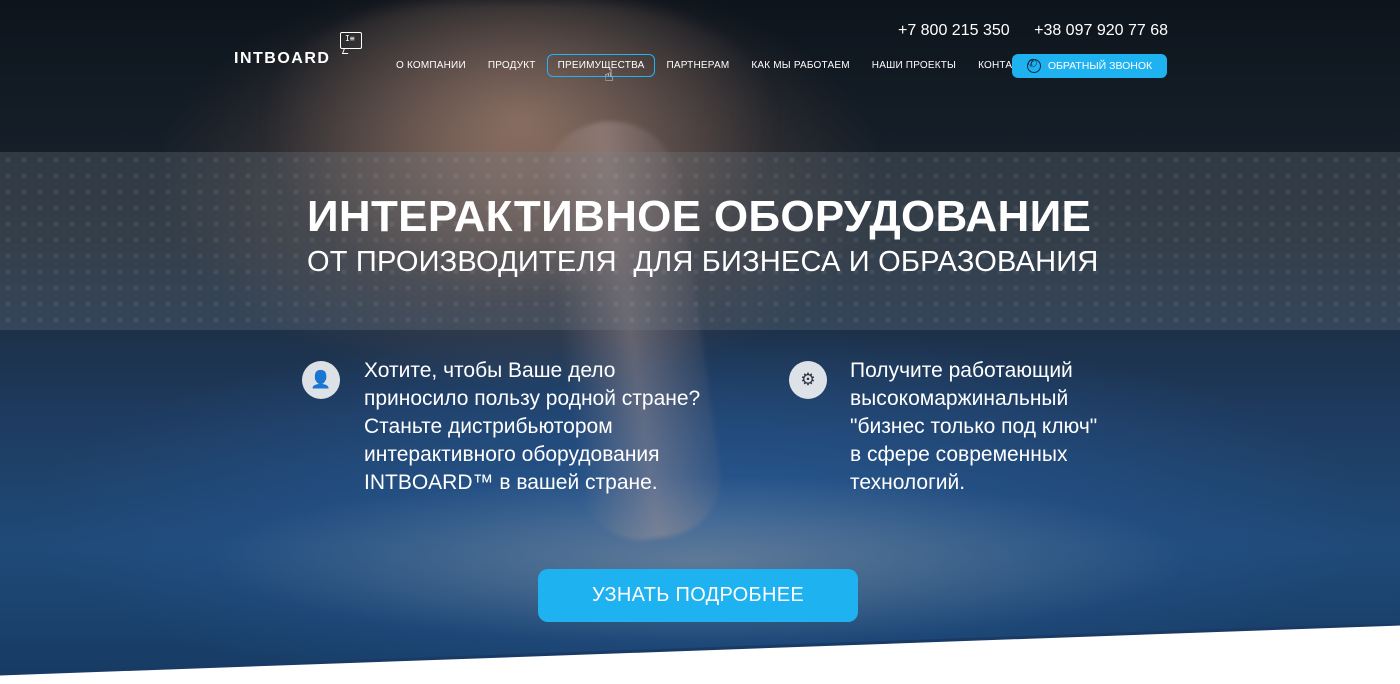  I want to click on chat-board-icon: I≡, so click(351, 40).